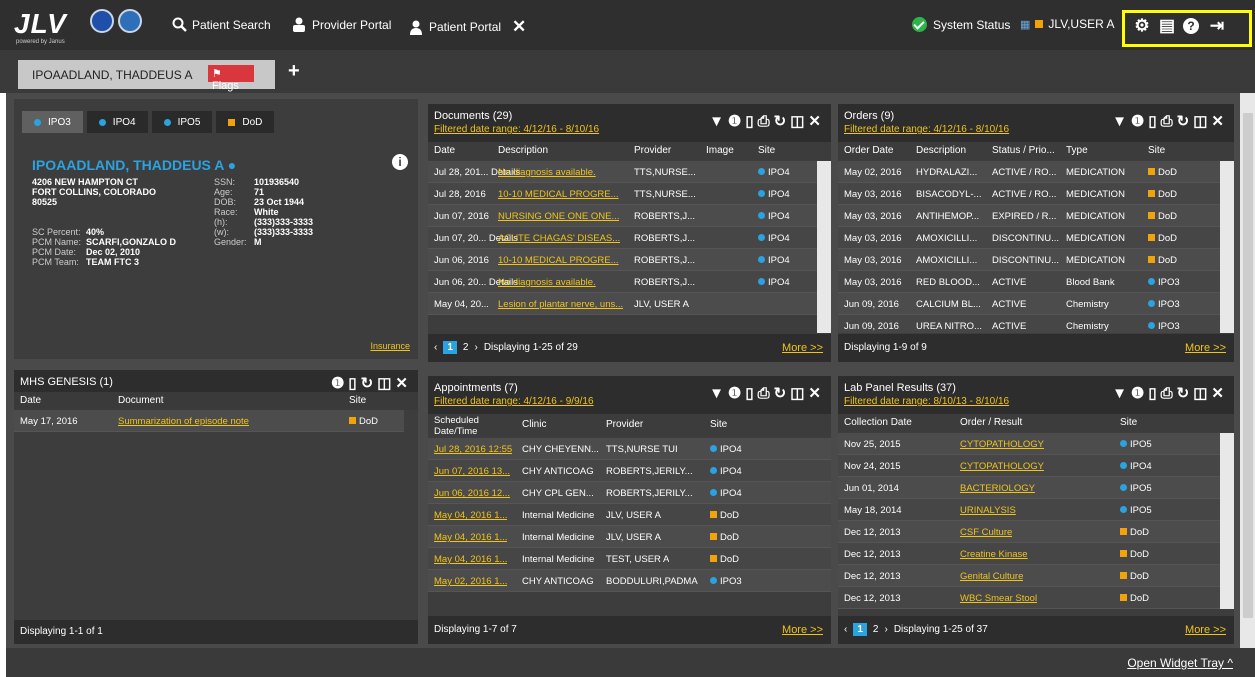  What do you see at coordinates (1029, 598) in the screenshot?
I see `table-row: Dec 12, 2013 WBC Smear Stool DoD` at bounding box center [1029, 598].